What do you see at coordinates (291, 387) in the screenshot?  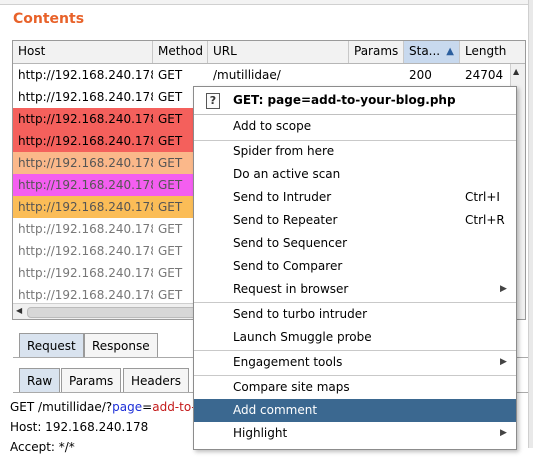 I see `menu-item-label: Compare site maps` at bounding box center [291, 387].